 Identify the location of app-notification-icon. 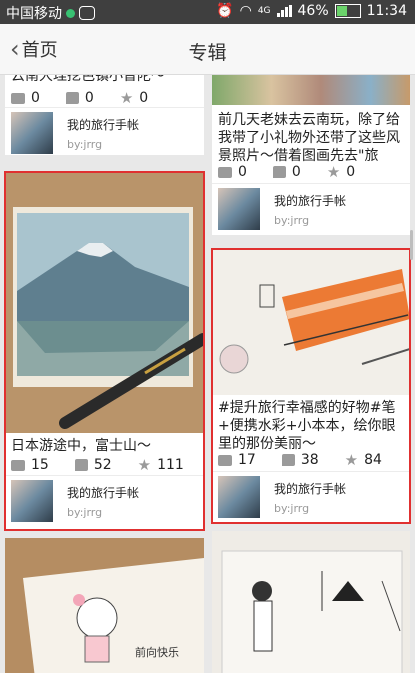
(87, 13).